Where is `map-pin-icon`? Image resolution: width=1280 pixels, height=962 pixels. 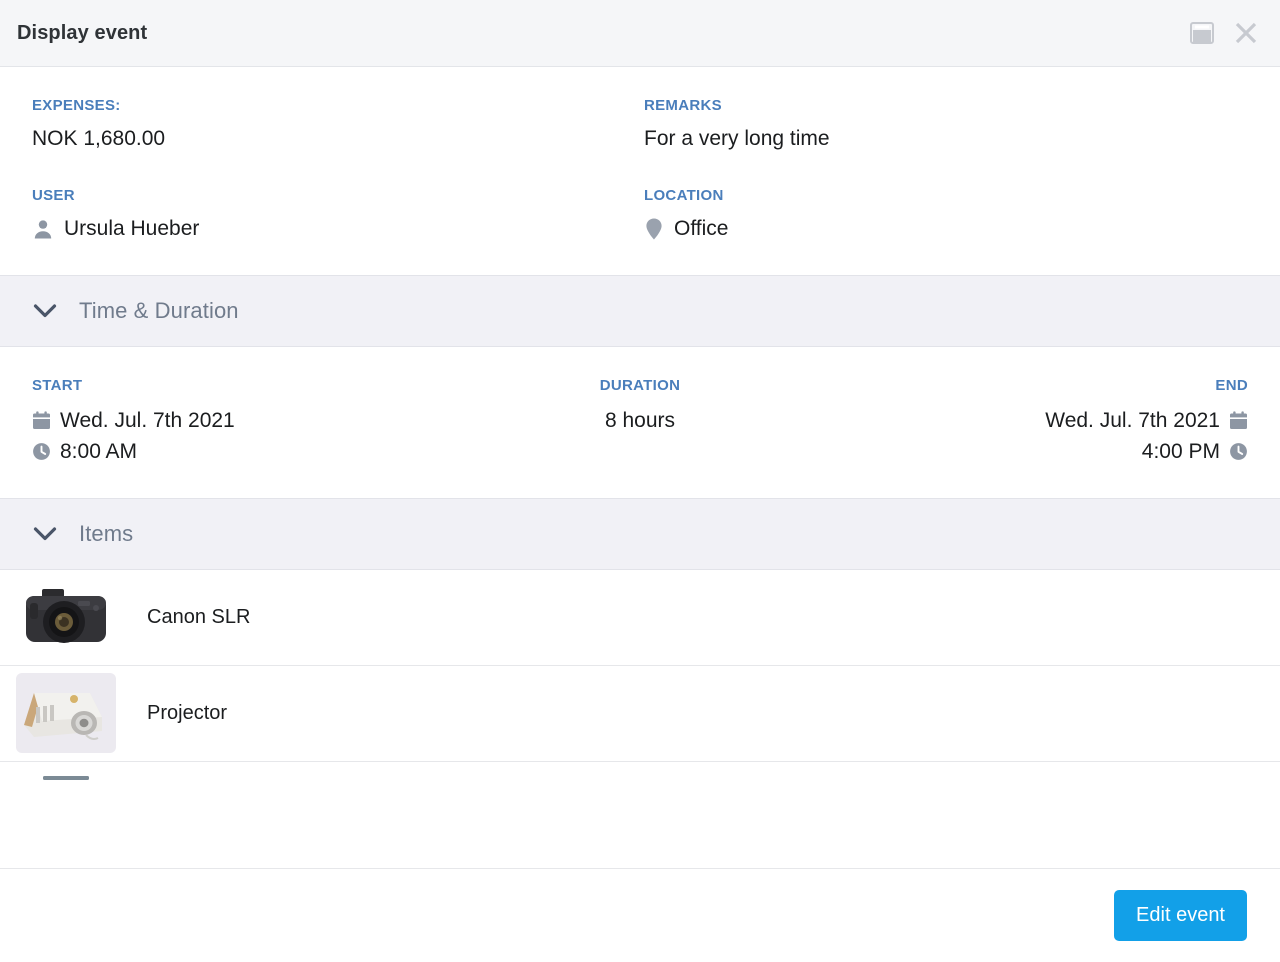 map-pin-icon is located at coordinates (654, 229).